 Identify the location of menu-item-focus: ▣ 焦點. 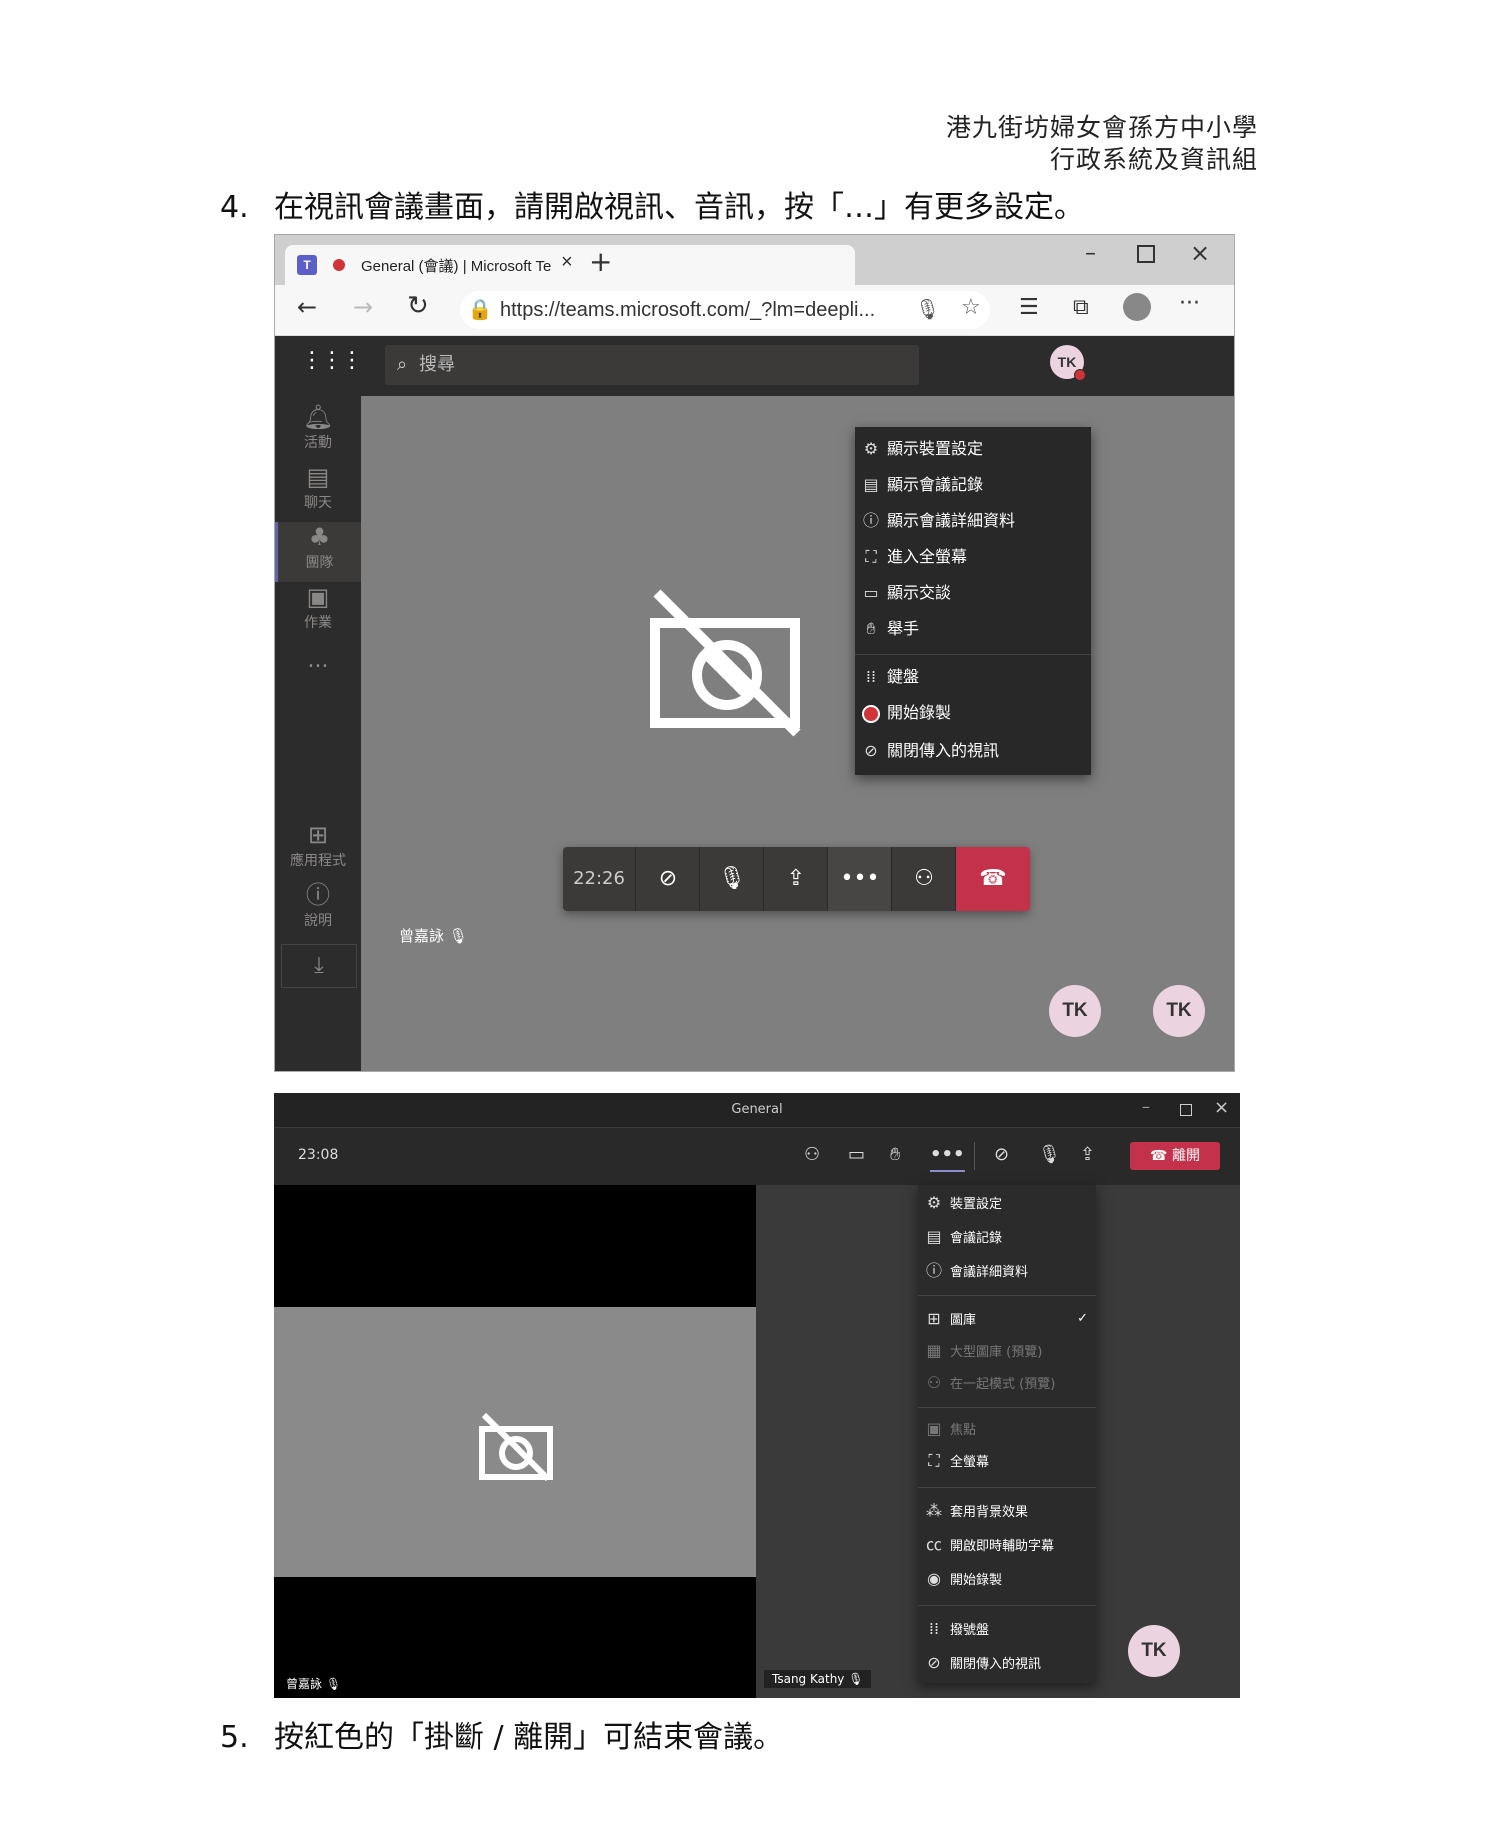
(947, 1429).